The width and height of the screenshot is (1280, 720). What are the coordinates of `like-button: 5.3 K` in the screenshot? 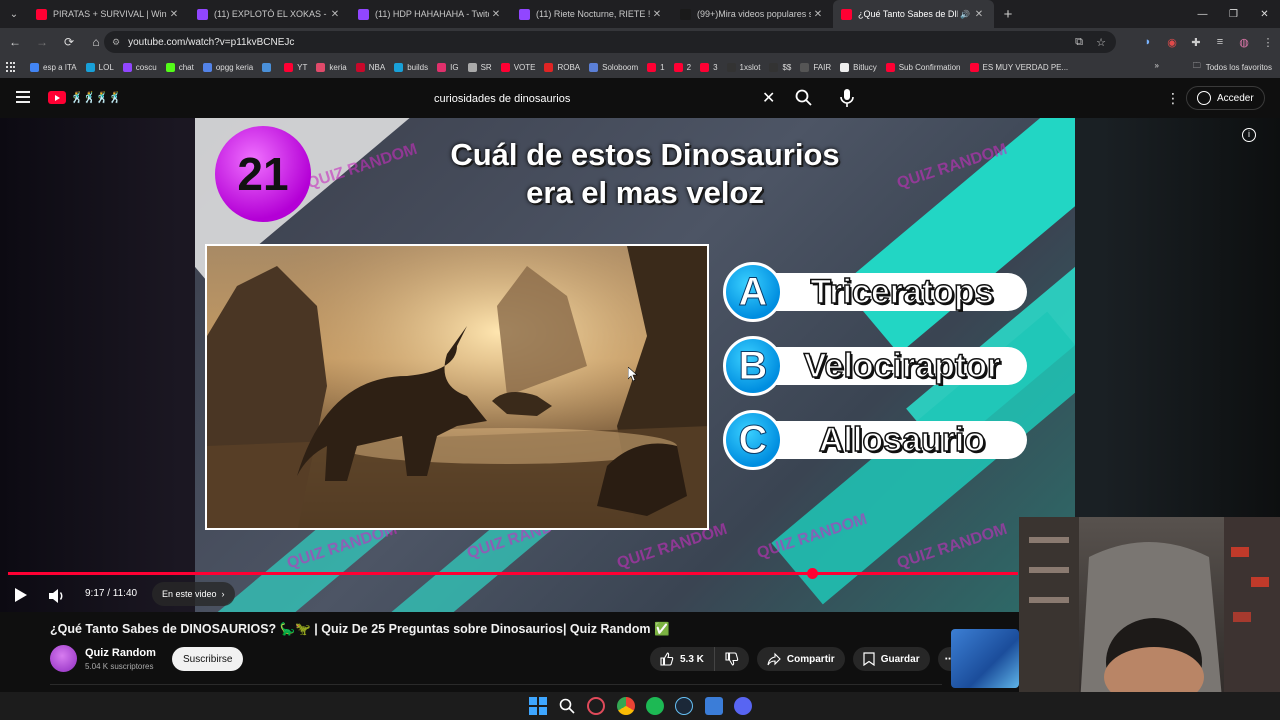 It's located at (682, 659).